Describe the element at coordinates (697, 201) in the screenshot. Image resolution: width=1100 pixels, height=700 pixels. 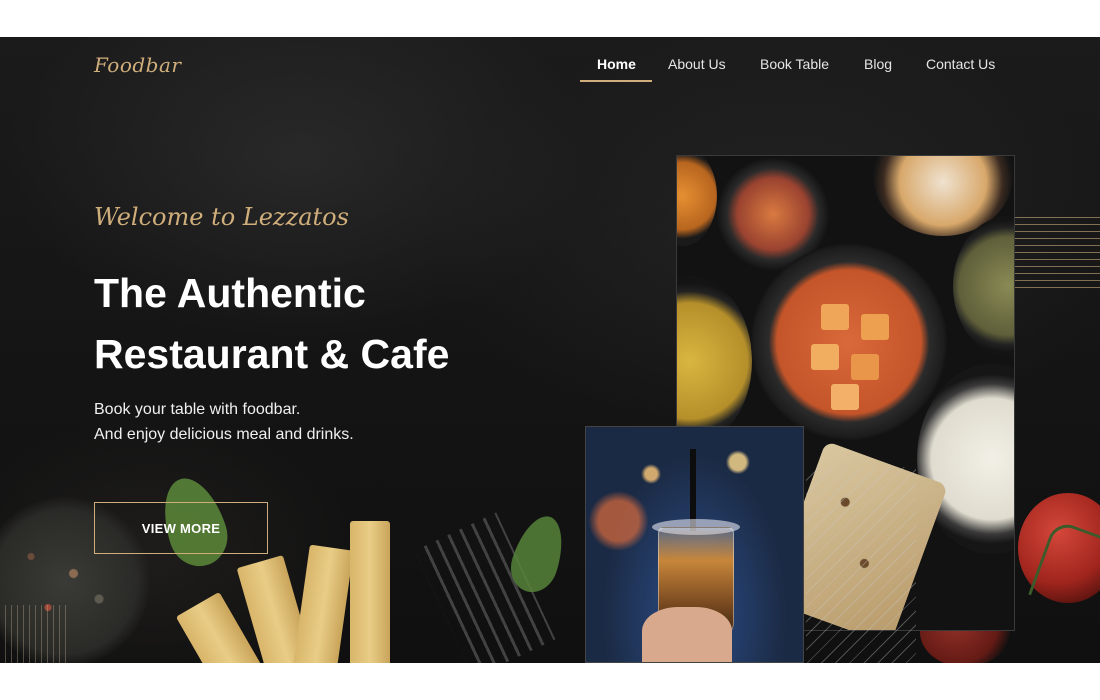
I see `curry-bowl` at that location.